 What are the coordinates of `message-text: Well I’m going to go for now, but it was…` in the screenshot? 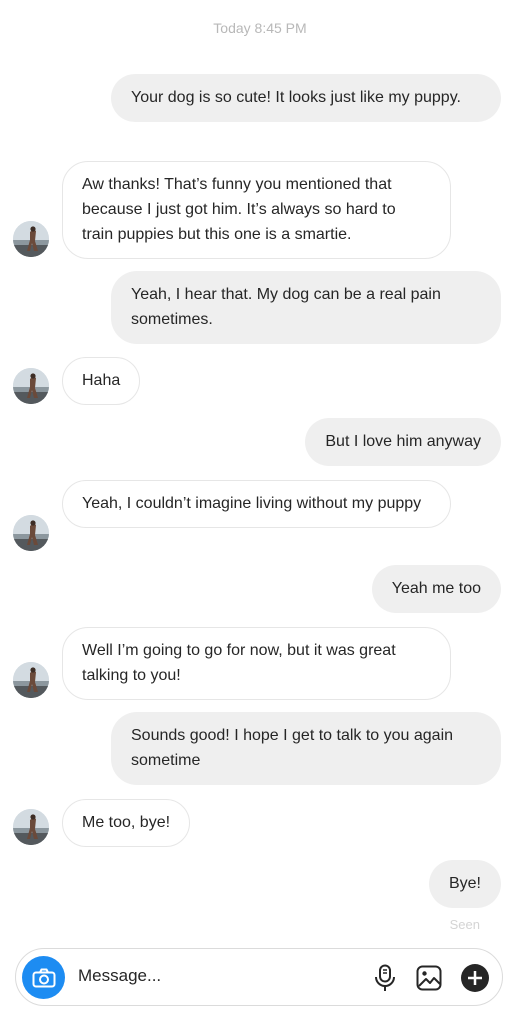 It's located at (239, 663).